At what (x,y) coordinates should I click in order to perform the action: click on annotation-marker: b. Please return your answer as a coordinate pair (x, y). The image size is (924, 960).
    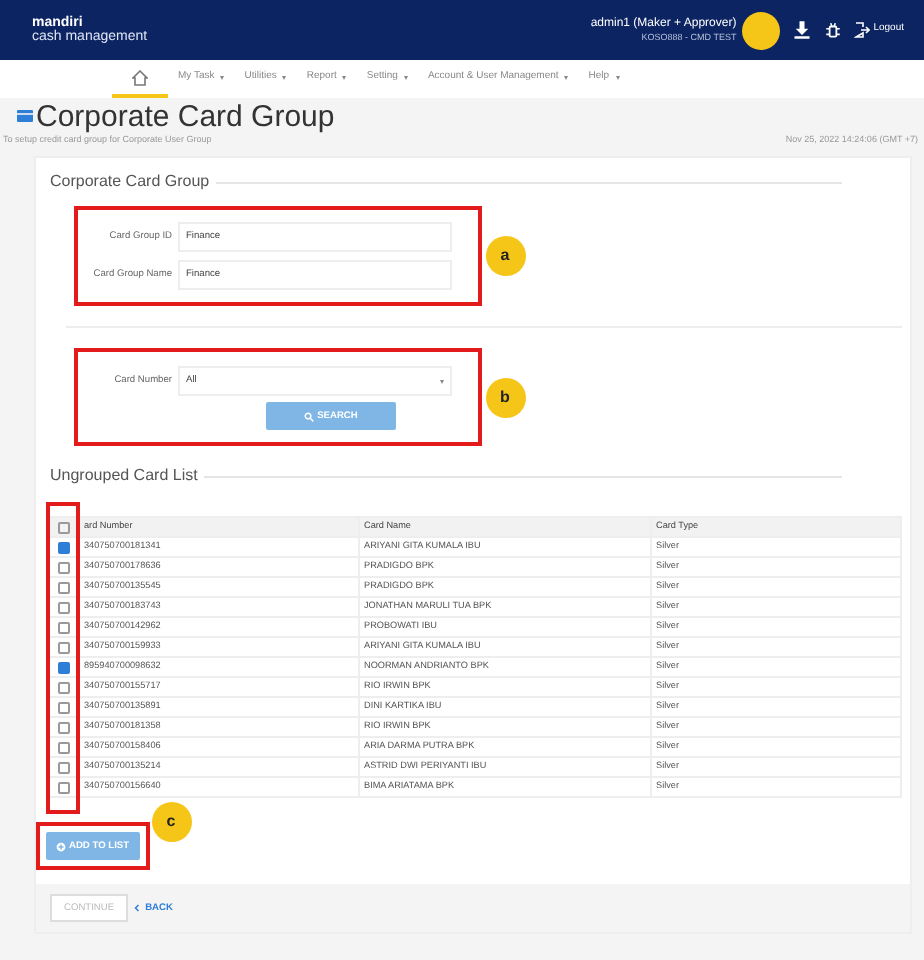
    Looking at the image, I should click on (505, 397).